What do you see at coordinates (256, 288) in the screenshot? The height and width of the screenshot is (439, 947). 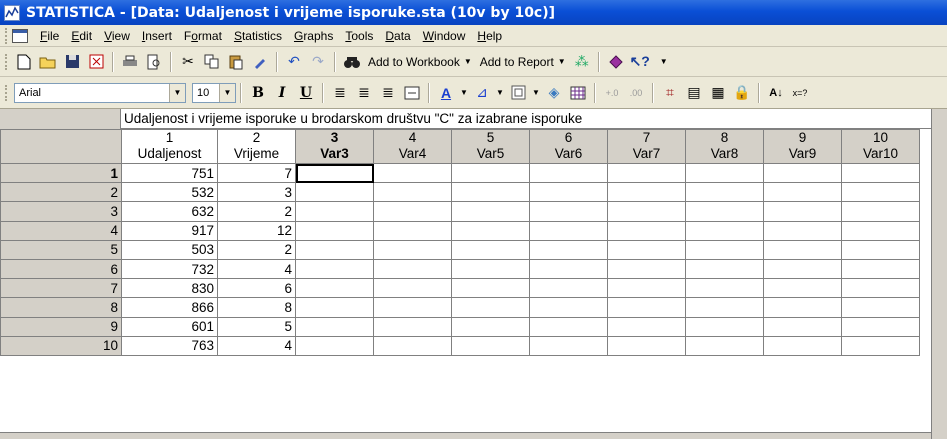 I see `cell-vrijeme: 6` at bounding box center [256, 288].